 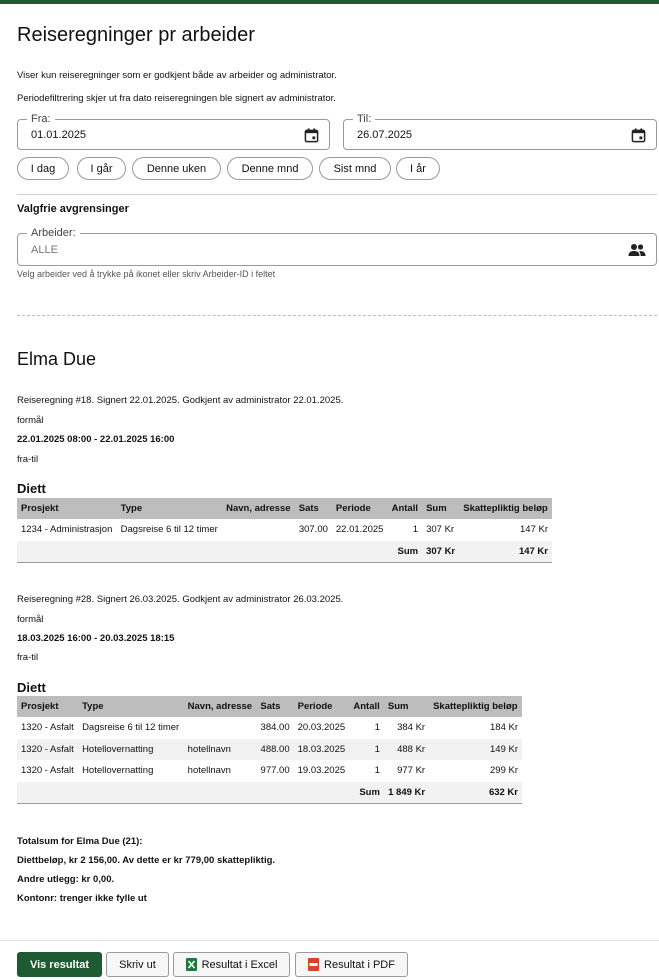 What do you see at coordinates (59, 964) in the screenshot?
I see `show-result-button: Vis resultat` at bounding box center [59, 964].